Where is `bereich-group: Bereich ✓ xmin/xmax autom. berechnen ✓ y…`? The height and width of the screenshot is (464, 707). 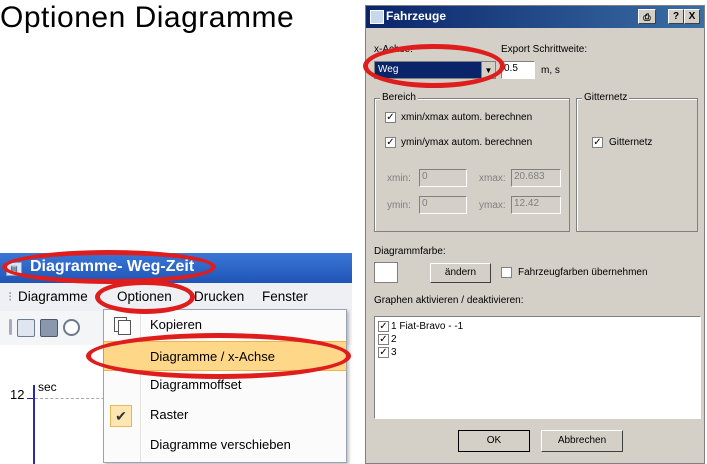
bereich-group: Bereich ✓ xmin/xmax autom. berechnen ✓ y… is located at coordinates (472, 162).